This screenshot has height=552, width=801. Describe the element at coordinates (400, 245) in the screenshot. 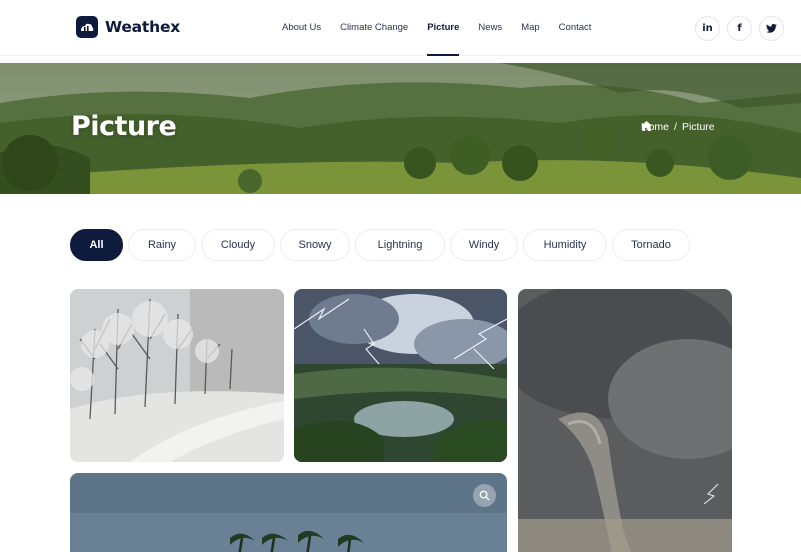

I see `filter-lightning: Lightning` at that location.